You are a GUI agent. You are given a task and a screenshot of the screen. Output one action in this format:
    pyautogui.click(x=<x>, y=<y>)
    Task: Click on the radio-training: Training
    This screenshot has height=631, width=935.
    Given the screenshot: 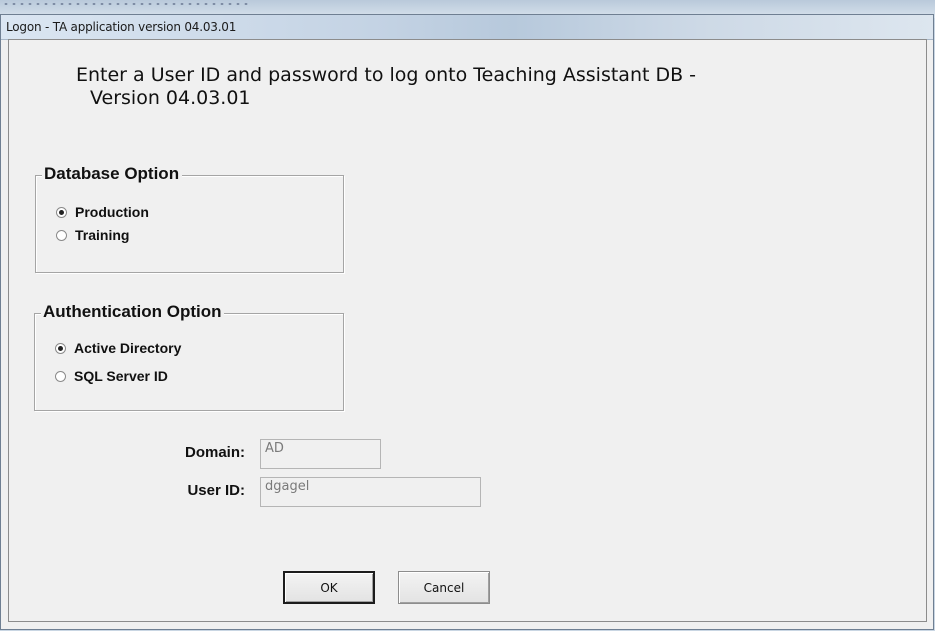 What is the action you would take?
    pyautogui.click(x=92, y=235)
    